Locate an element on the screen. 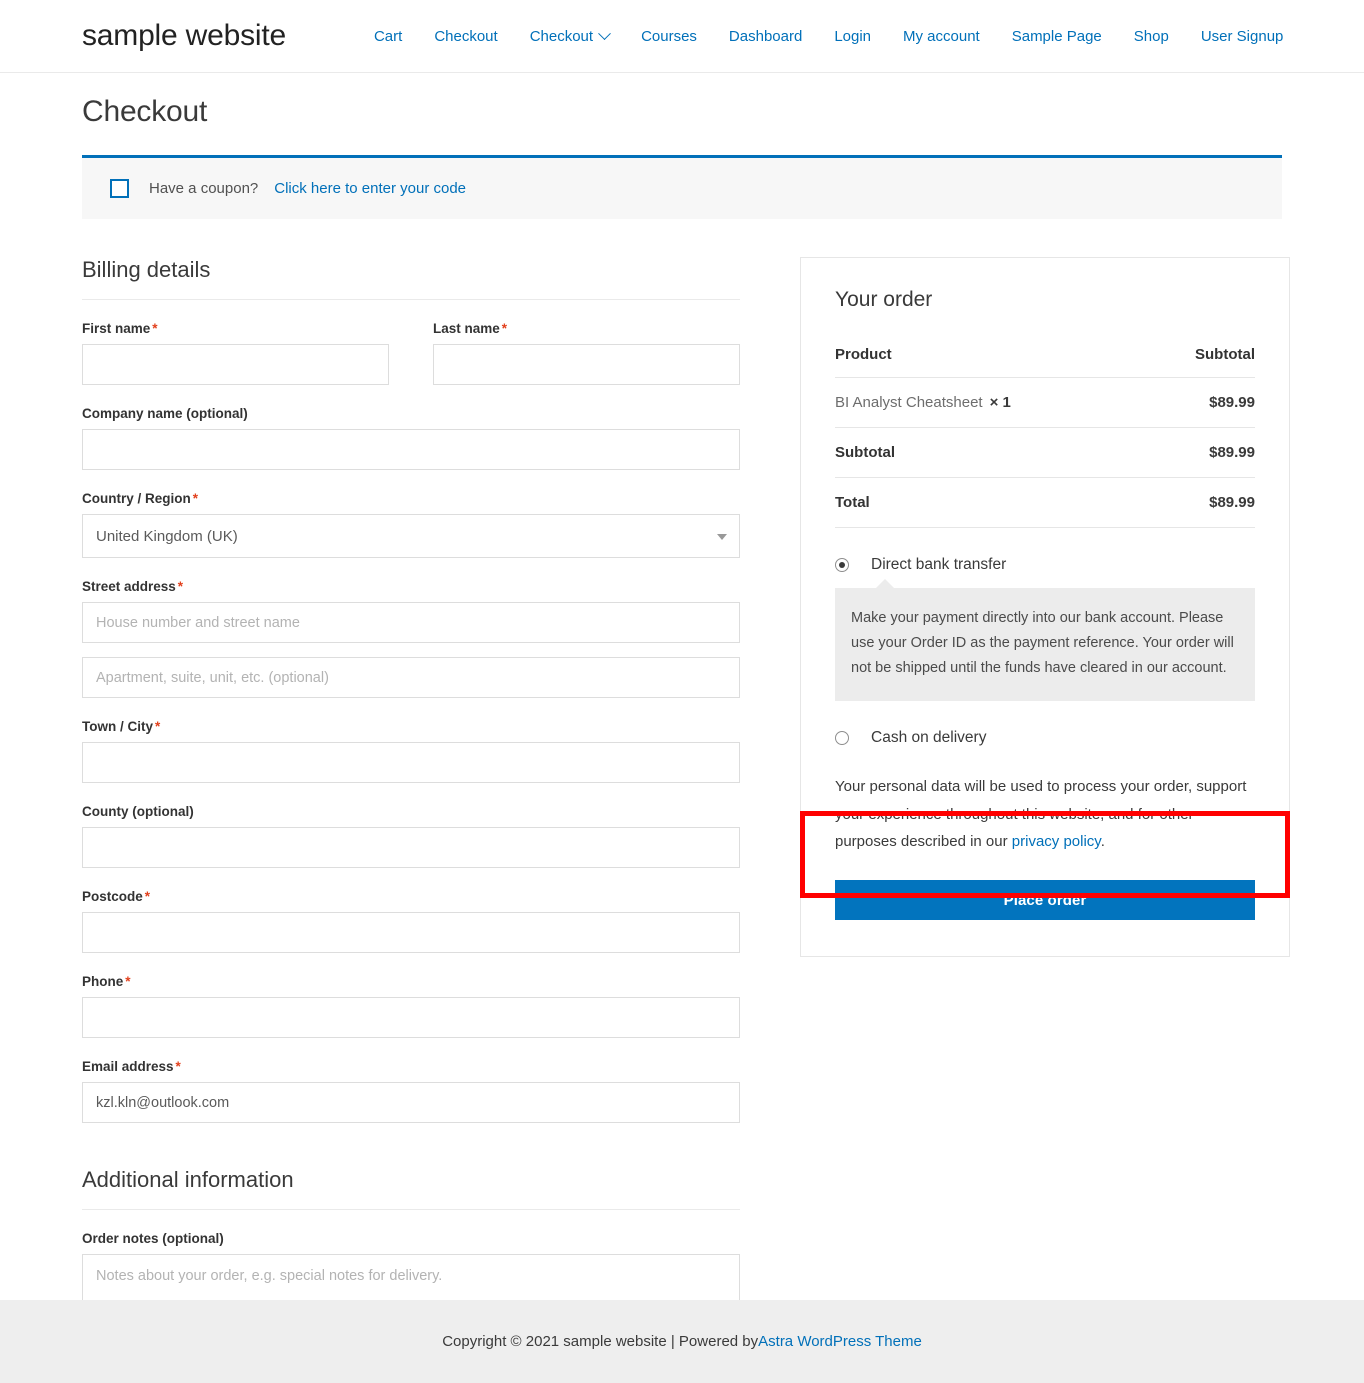 This screenshot has height=1383, width=1364. quantity-value: 1 is located at coordinates (1006, 402).